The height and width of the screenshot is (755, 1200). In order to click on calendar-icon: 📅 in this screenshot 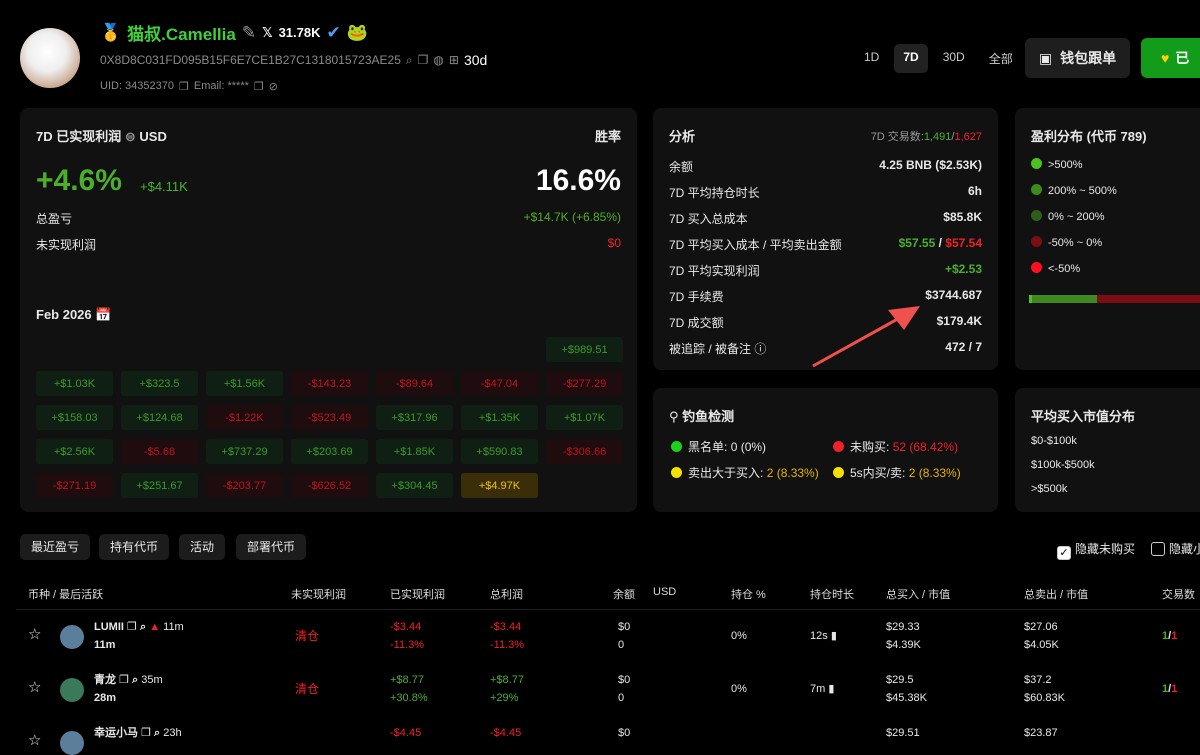, I will do `click(103, 314)`.